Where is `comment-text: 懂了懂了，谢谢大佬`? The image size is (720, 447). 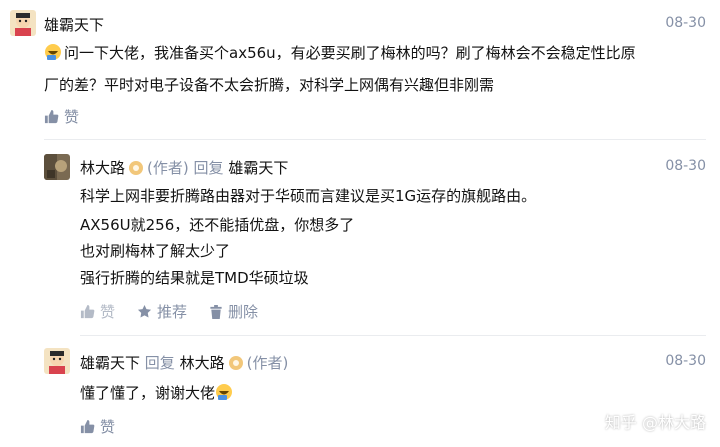
comment-text: 懂了懂了，谢谢大佬 is located at coordinates (157, 393).